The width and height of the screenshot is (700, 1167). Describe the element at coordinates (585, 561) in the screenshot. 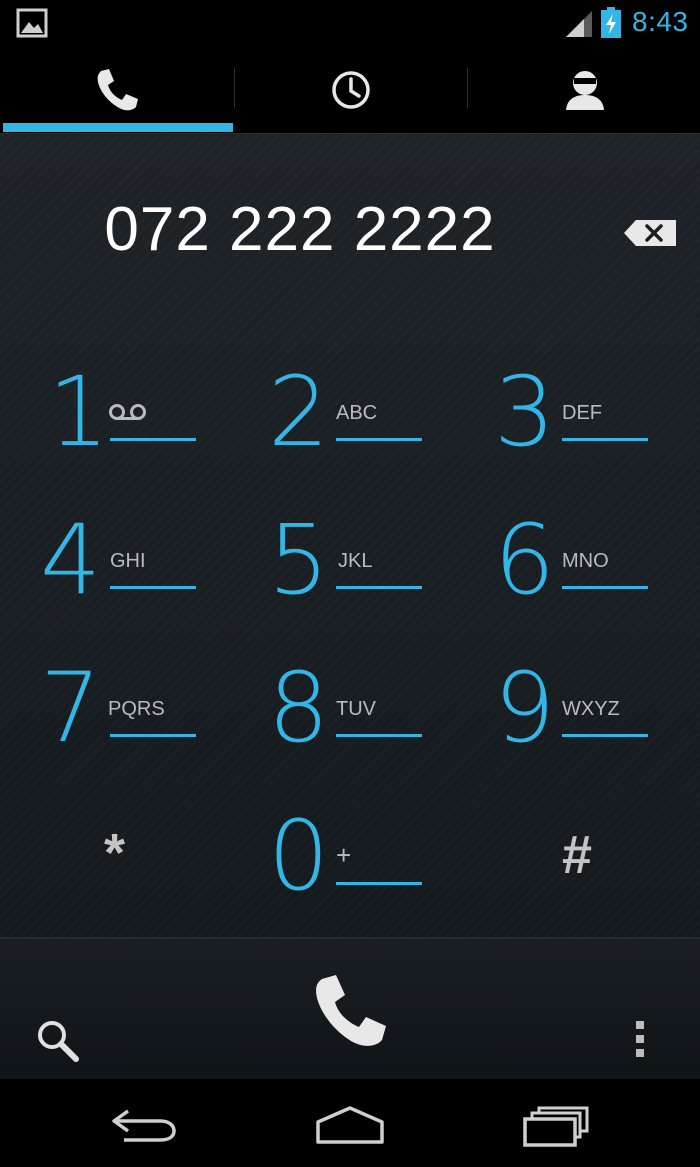

I see `key-letters: MNO` at that location.